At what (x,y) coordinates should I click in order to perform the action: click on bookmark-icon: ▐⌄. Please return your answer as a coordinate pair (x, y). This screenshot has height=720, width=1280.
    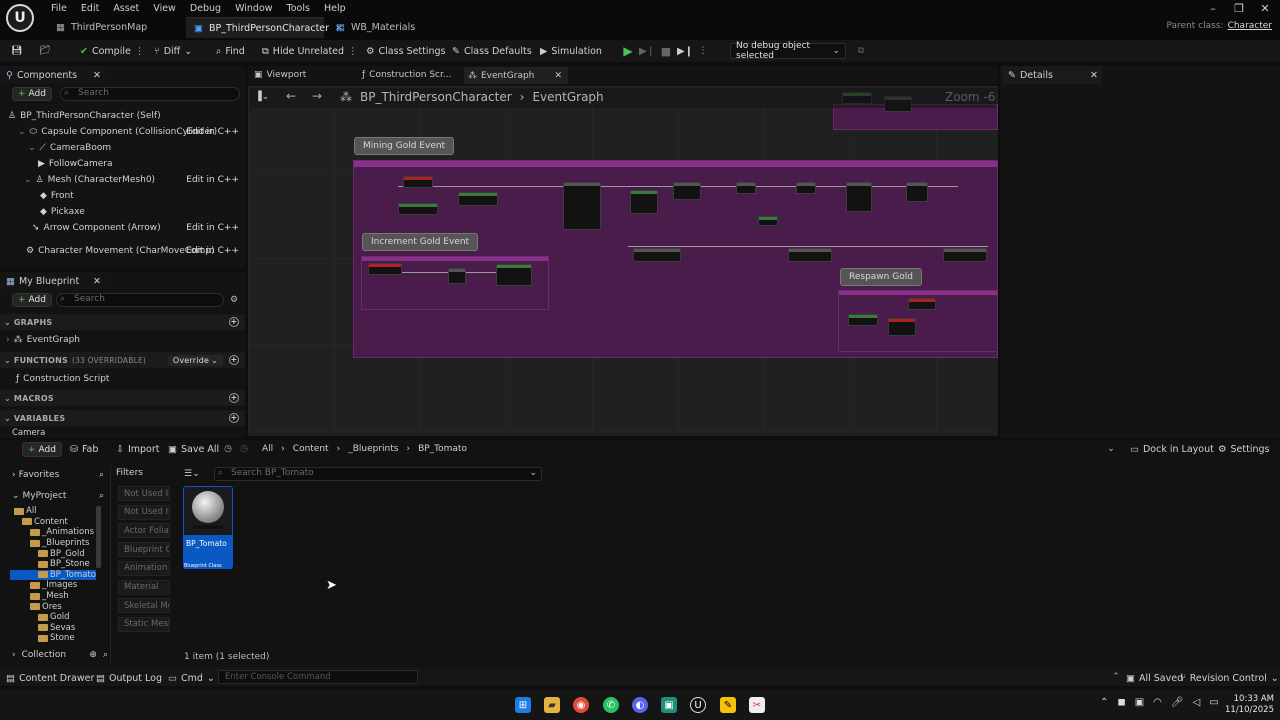
    Looking at the image, I should click on (262, 97).